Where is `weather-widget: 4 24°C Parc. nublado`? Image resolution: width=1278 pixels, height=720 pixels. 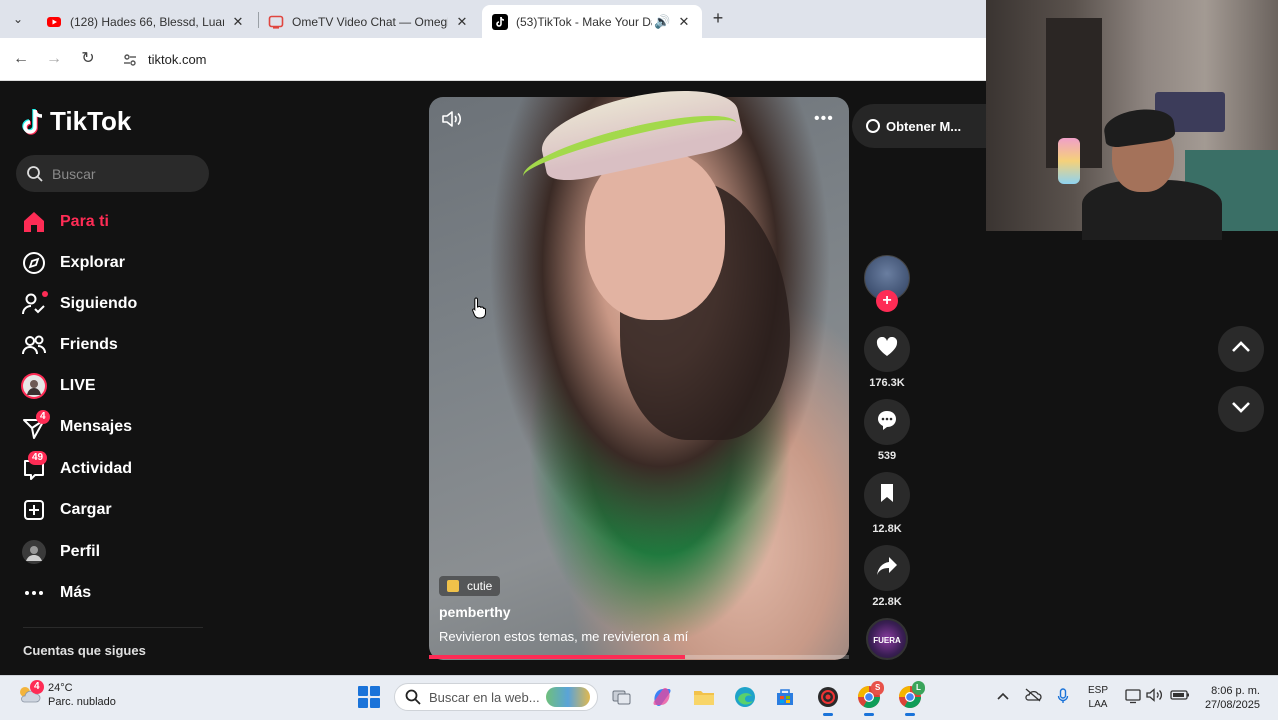
weather-widget: 4 24°C Parc. nublado is located at coordinates (66, 694).